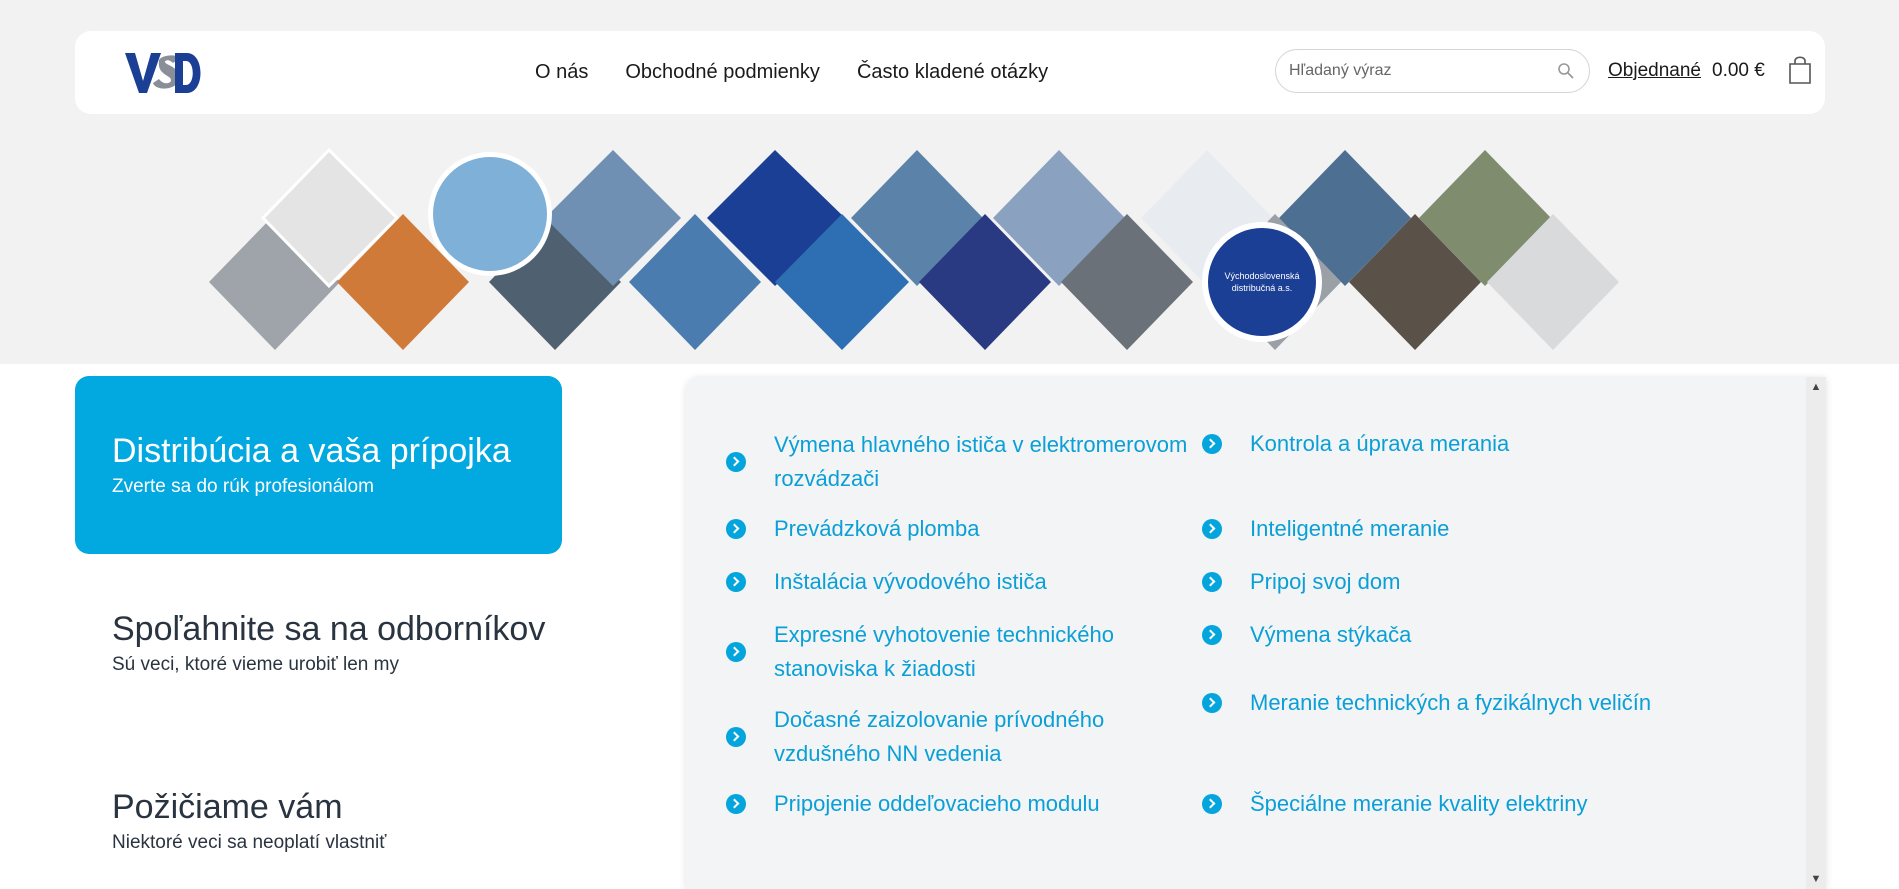 This screenshot has width=1899, height=889. I want to click on scroll-up-icon: ▲, so click(1816, 387).